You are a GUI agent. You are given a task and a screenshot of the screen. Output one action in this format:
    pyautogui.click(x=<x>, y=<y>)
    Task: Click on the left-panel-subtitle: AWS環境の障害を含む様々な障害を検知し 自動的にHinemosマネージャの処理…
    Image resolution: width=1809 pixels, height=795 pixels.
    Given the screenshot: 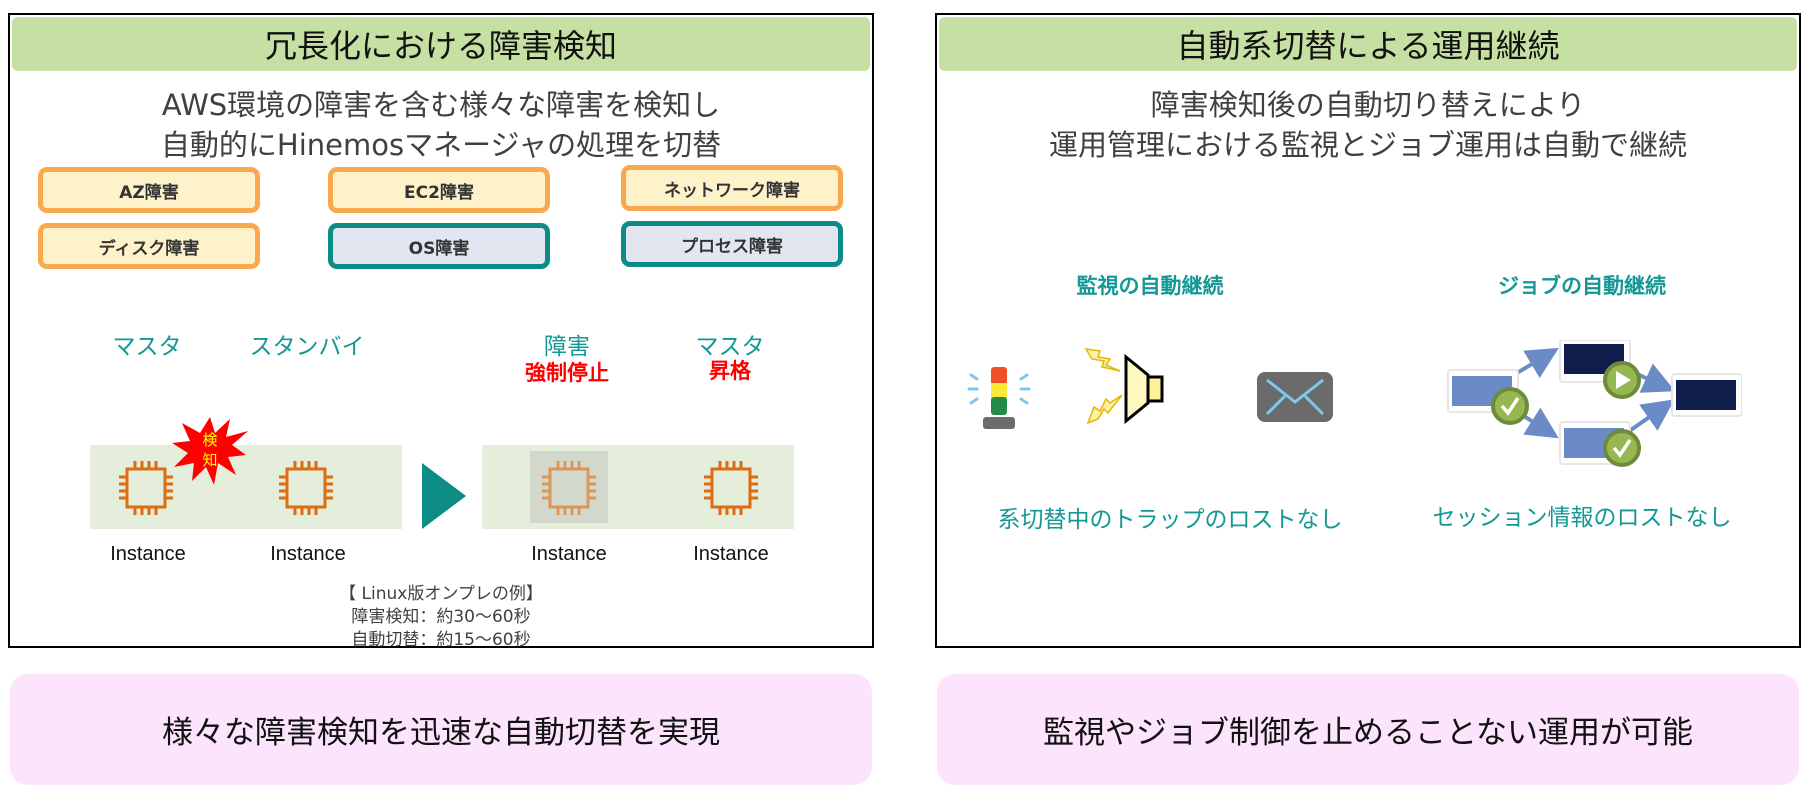 What is the action you would take?
    pyautogui.click(x=441, y=125)
    